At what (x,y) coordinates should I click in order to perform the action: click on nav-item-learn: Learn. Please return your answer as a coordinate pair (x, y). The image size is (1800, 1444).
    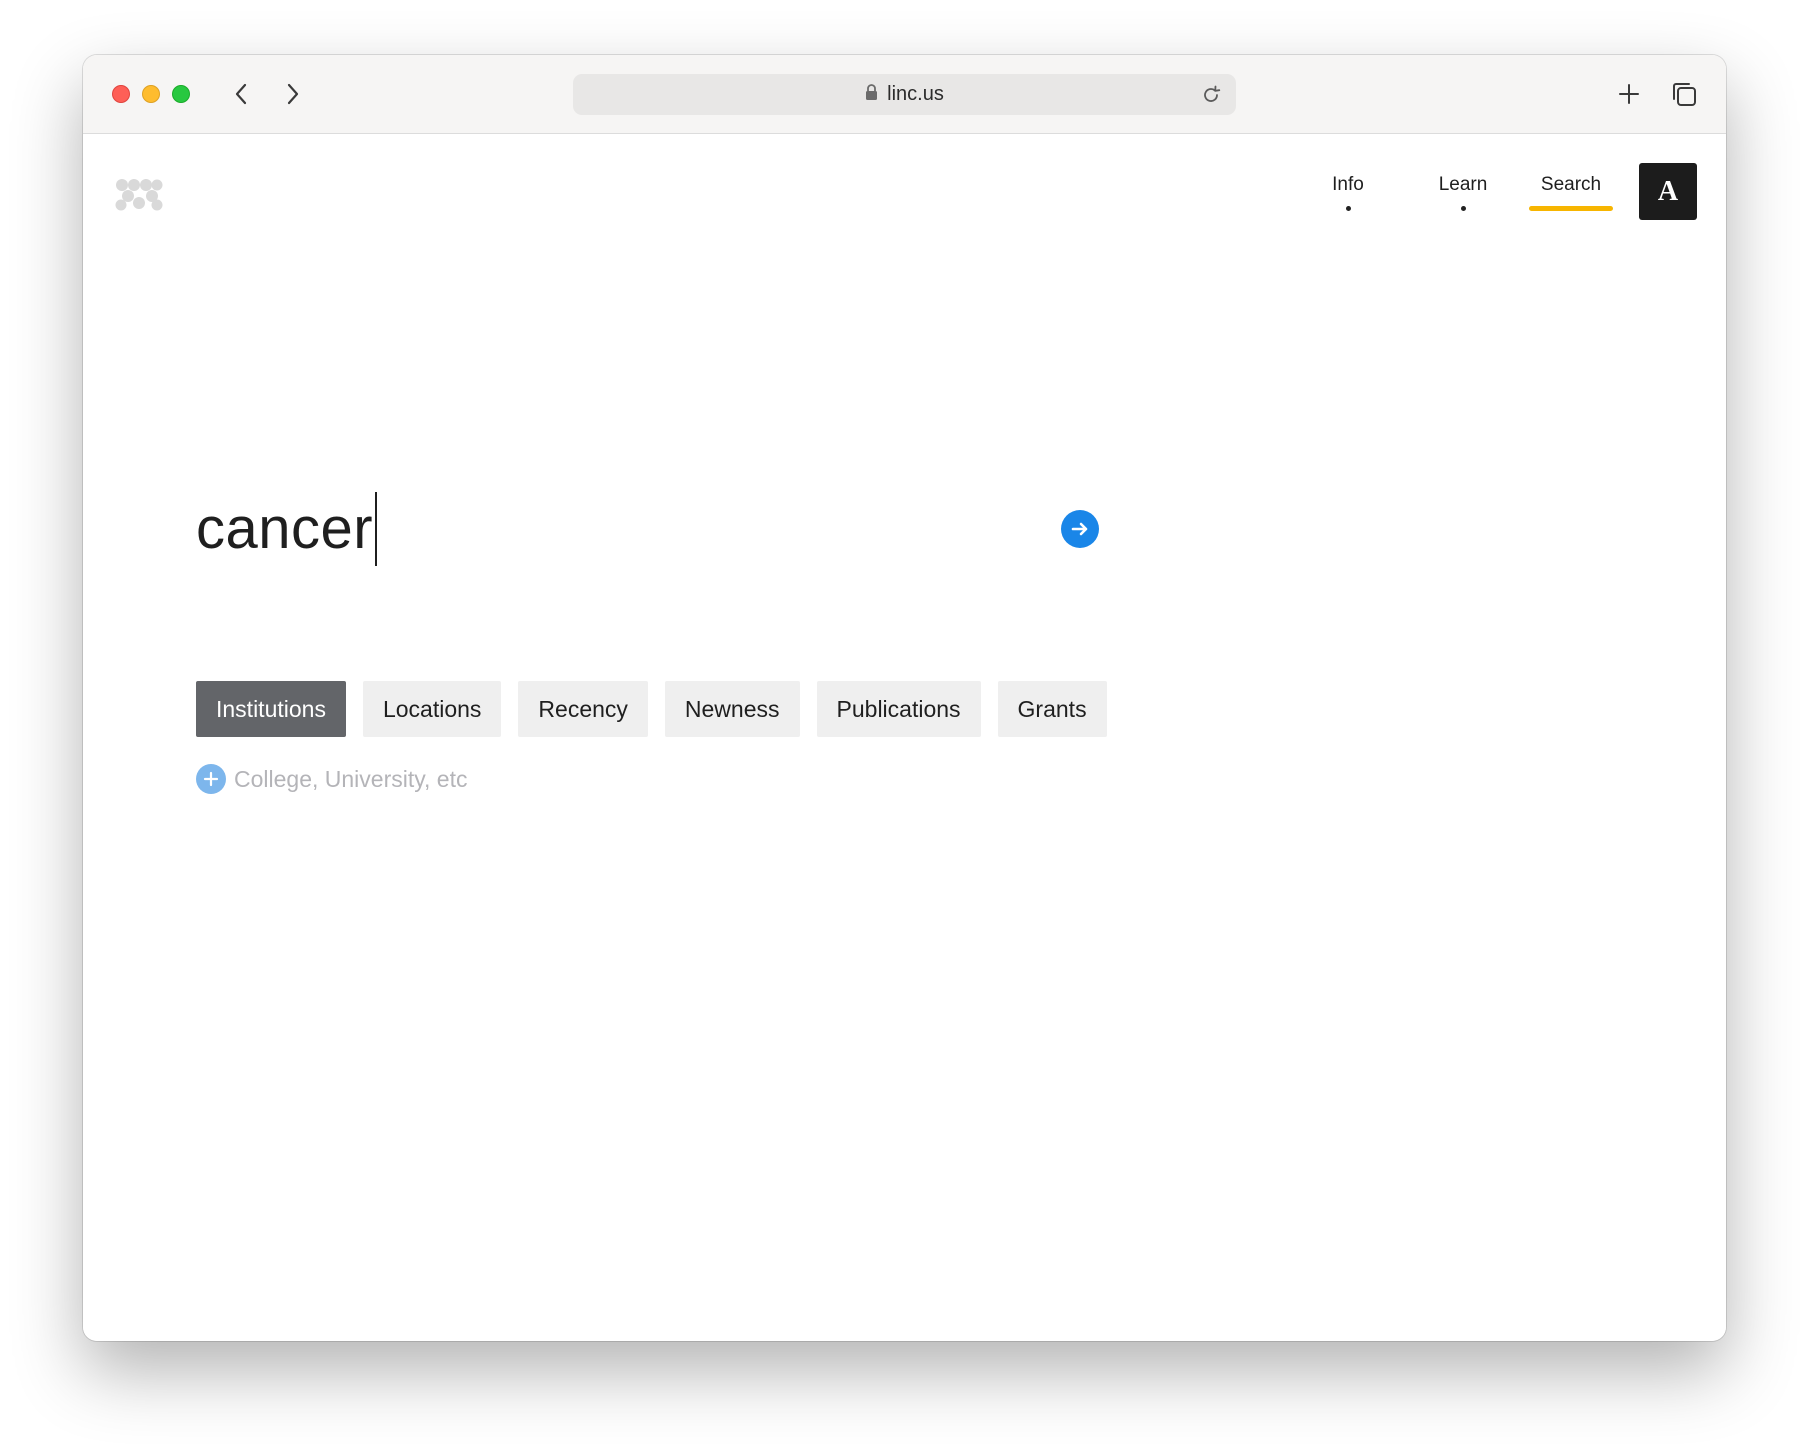
    Looking at the image, I should click on (1463, 191).